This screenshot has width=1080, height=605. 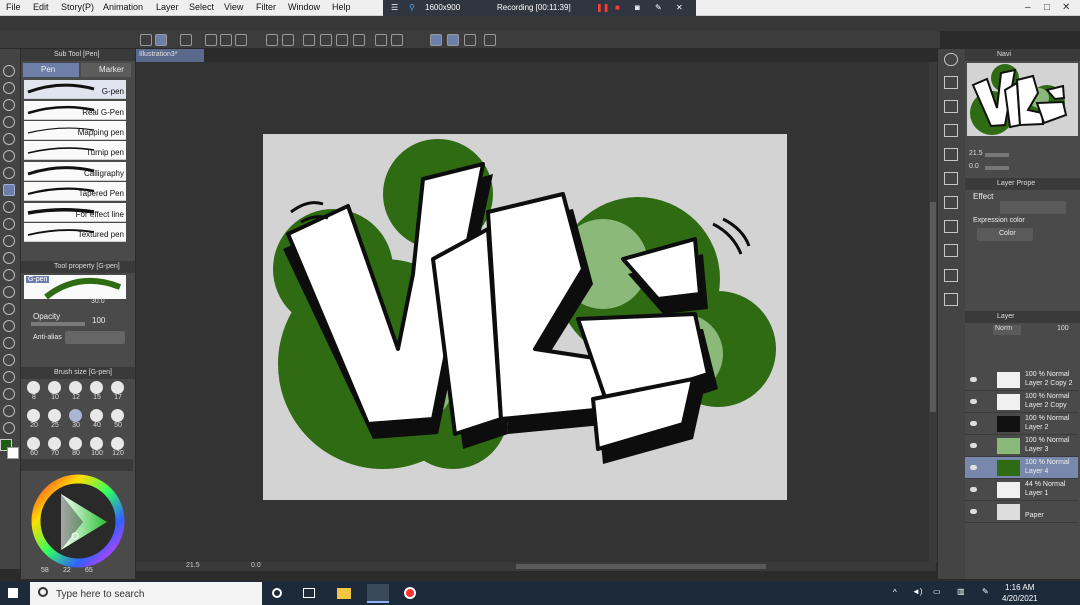 What do you see at coordinates (9, 360) in the screenshot?
I see `frame-tool-icon` at bounding box center [9, 360].